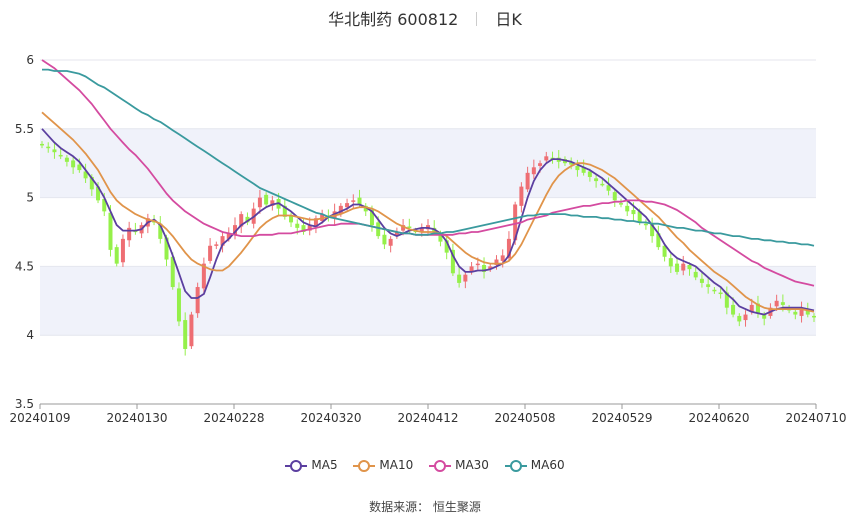 The width and height of the screenshot is (850, 517). I want to click on band-4-4.5, so click(428, 301).